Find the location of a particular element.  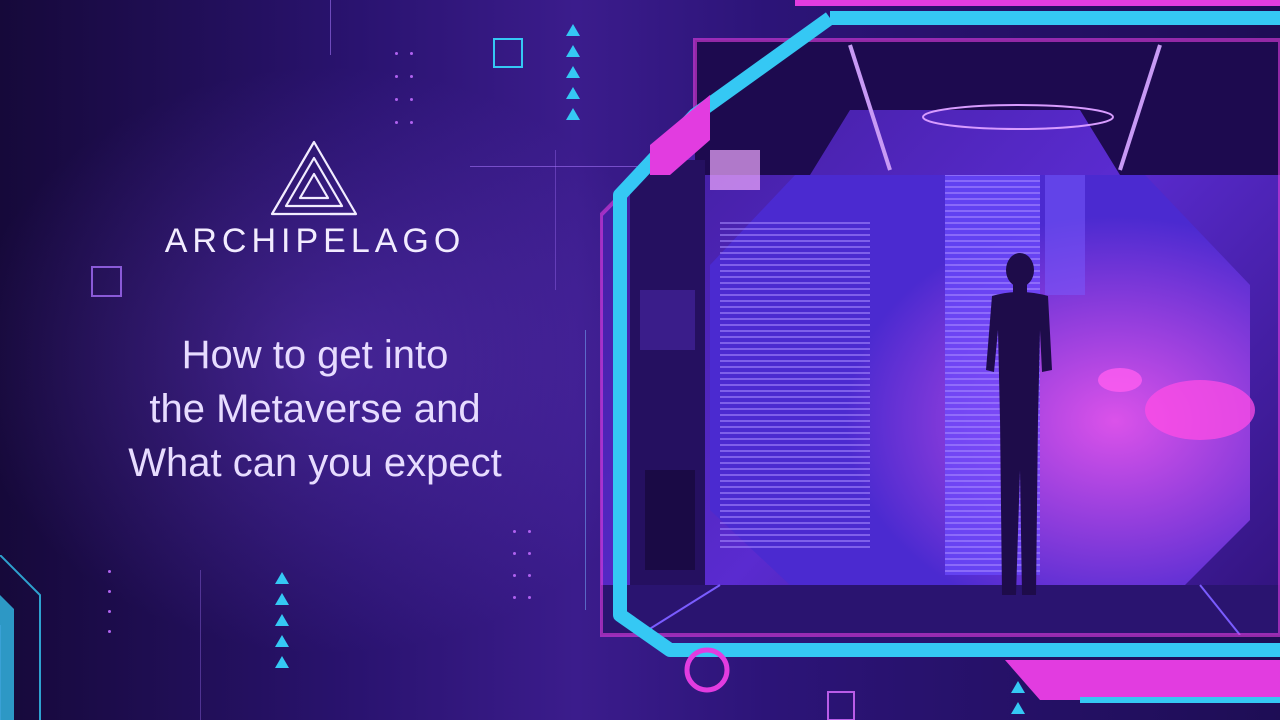

headline-line-1: How to get into is located at coordinates (315, 355).